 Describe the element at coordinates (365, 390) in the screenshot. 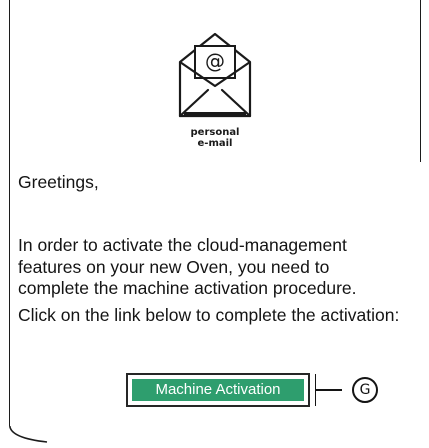

I see `callout-label-g: G` at that location.